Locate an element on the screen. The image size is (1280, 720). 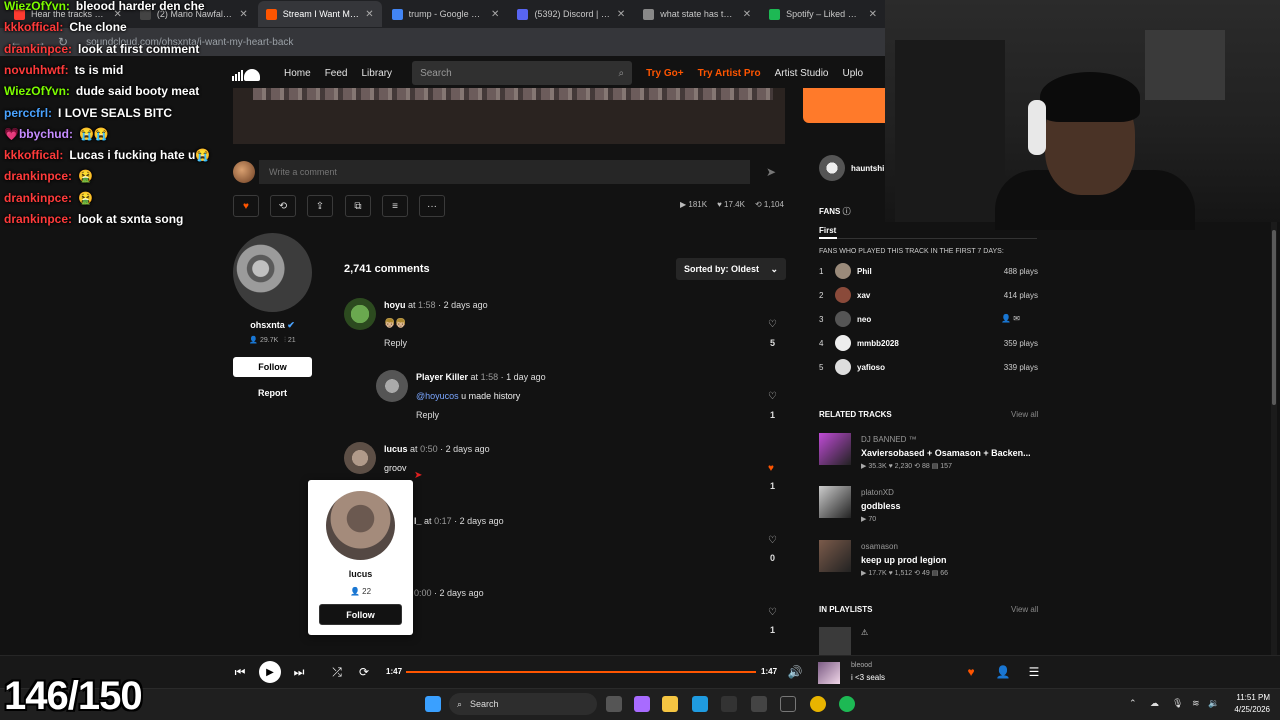
taskbar-time: 11:51 PM is located at coordinates (1248, 697).